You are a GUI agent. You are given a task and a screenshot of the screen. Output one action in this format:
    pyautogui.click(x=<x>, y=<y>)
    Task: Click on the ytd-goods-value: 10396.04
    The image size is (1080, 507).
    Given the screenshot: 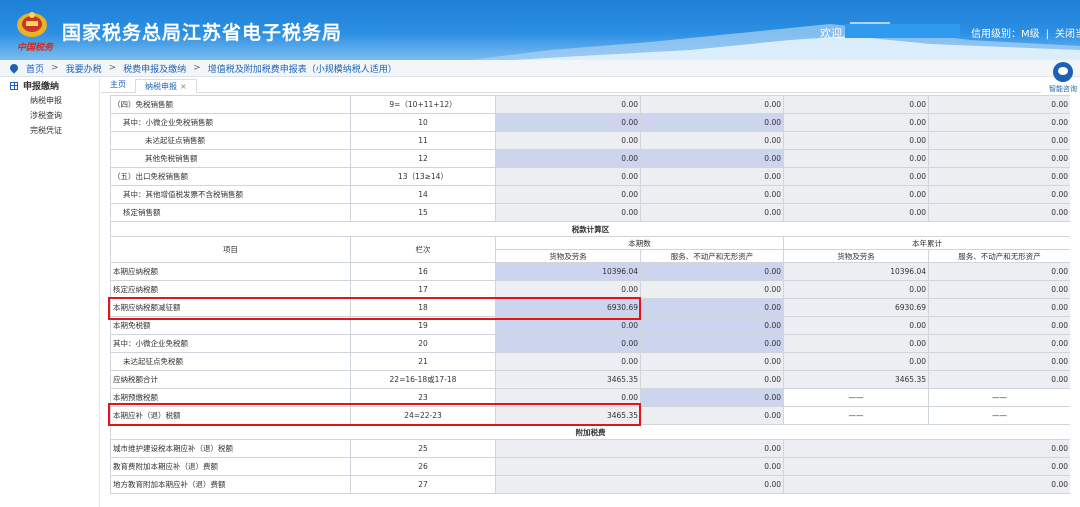 What is the action you would take?
    pyautogui.click(x=856, y=271)
    